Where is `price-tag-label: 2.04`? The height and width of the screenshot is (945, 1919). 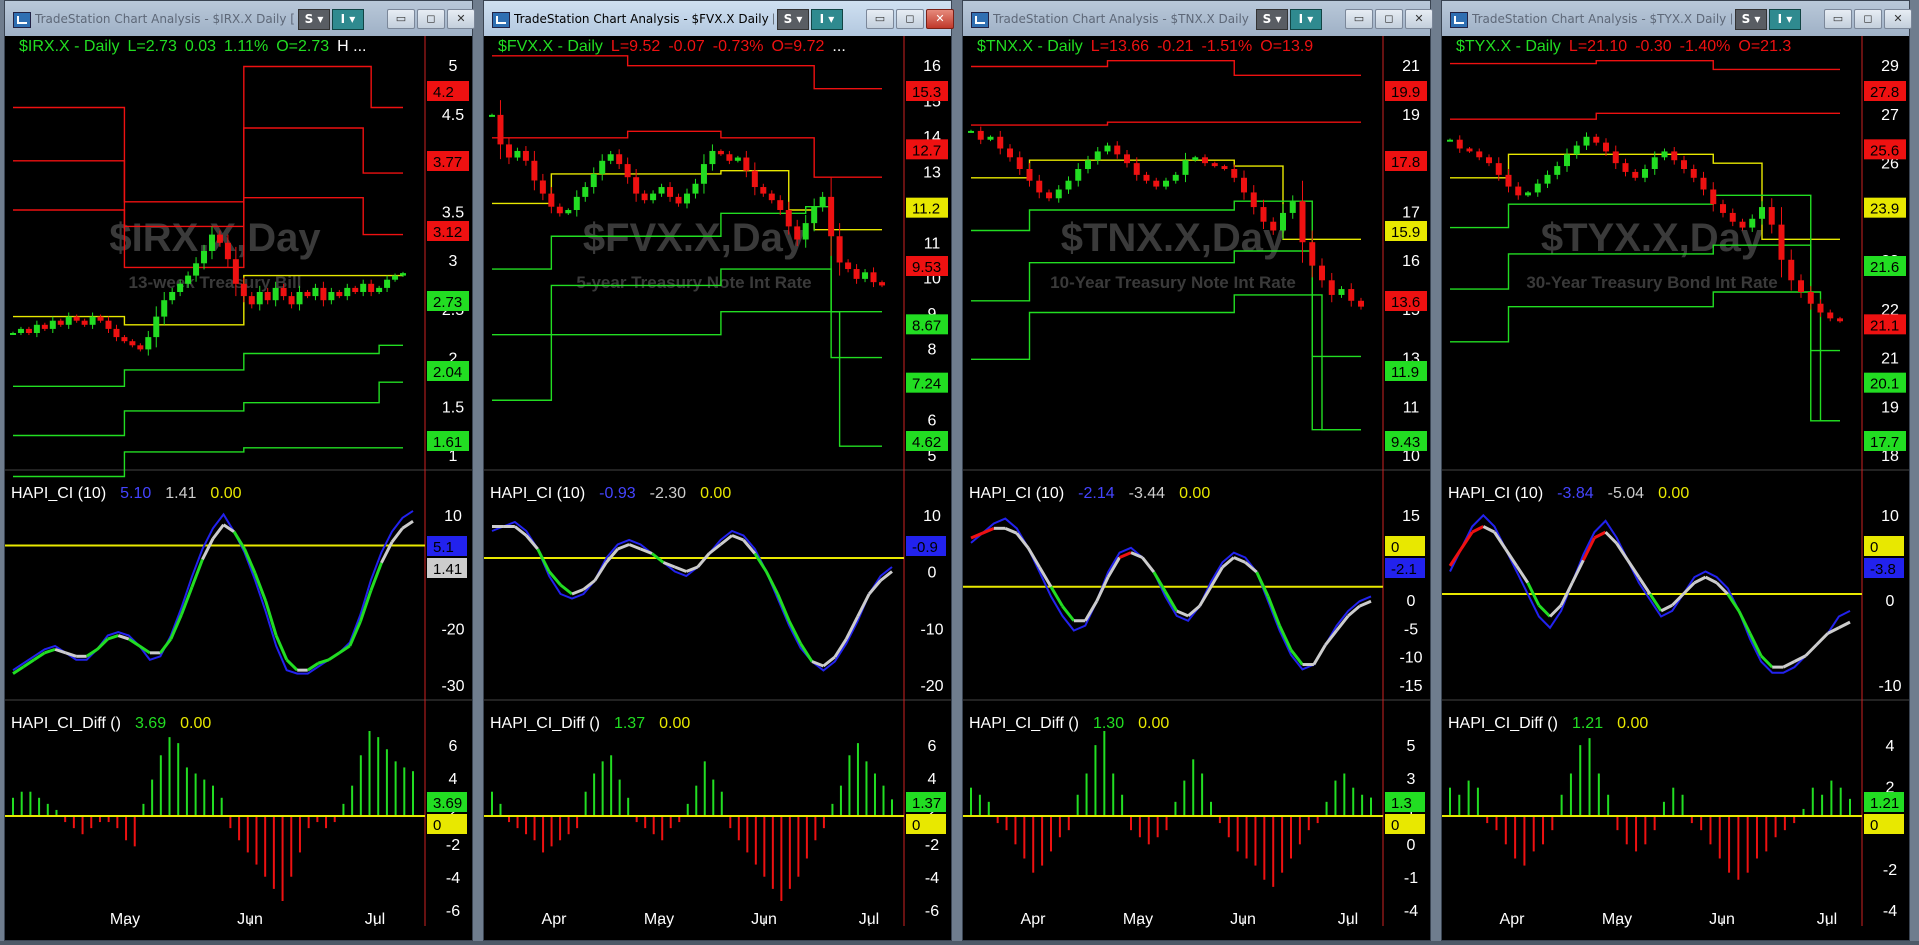
price-tag-label: 2.04 is located at coordinates (447, 372).